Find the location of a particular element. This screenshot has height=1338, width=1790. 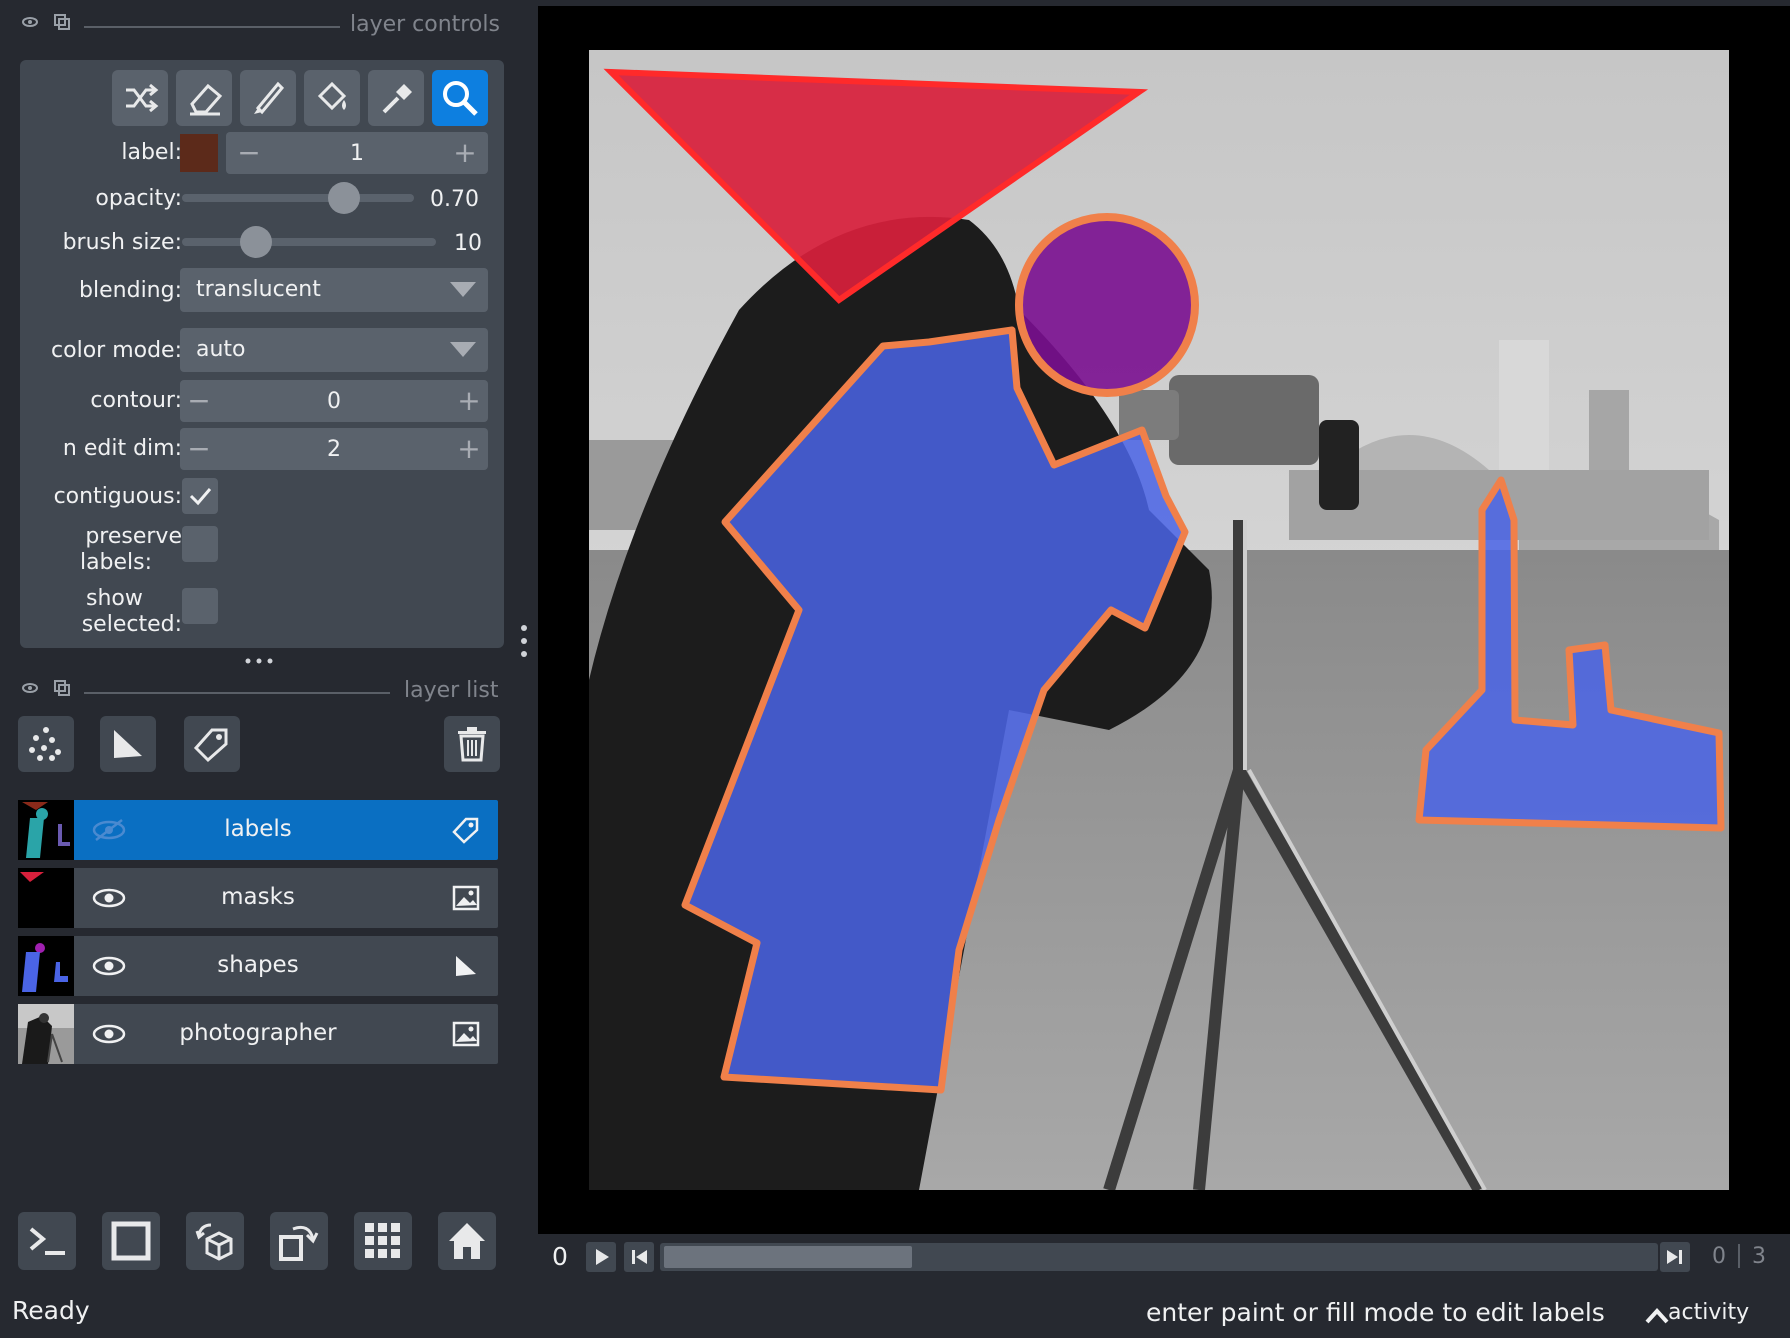

n-edit-dim-value: 2 is located at coordinates (334, 449).